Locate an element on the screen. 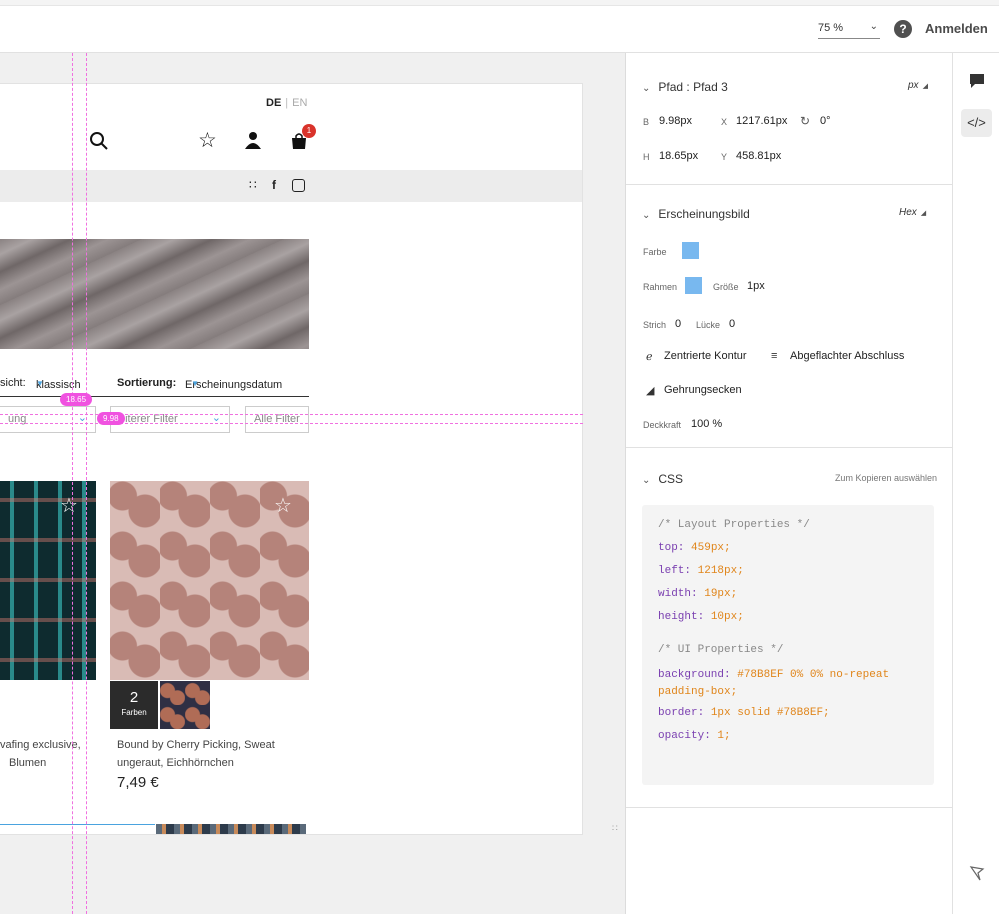 The width and height of the screenshot is (999, 914). height-measure-label: 18.65 is located at coordinates (76, 399).